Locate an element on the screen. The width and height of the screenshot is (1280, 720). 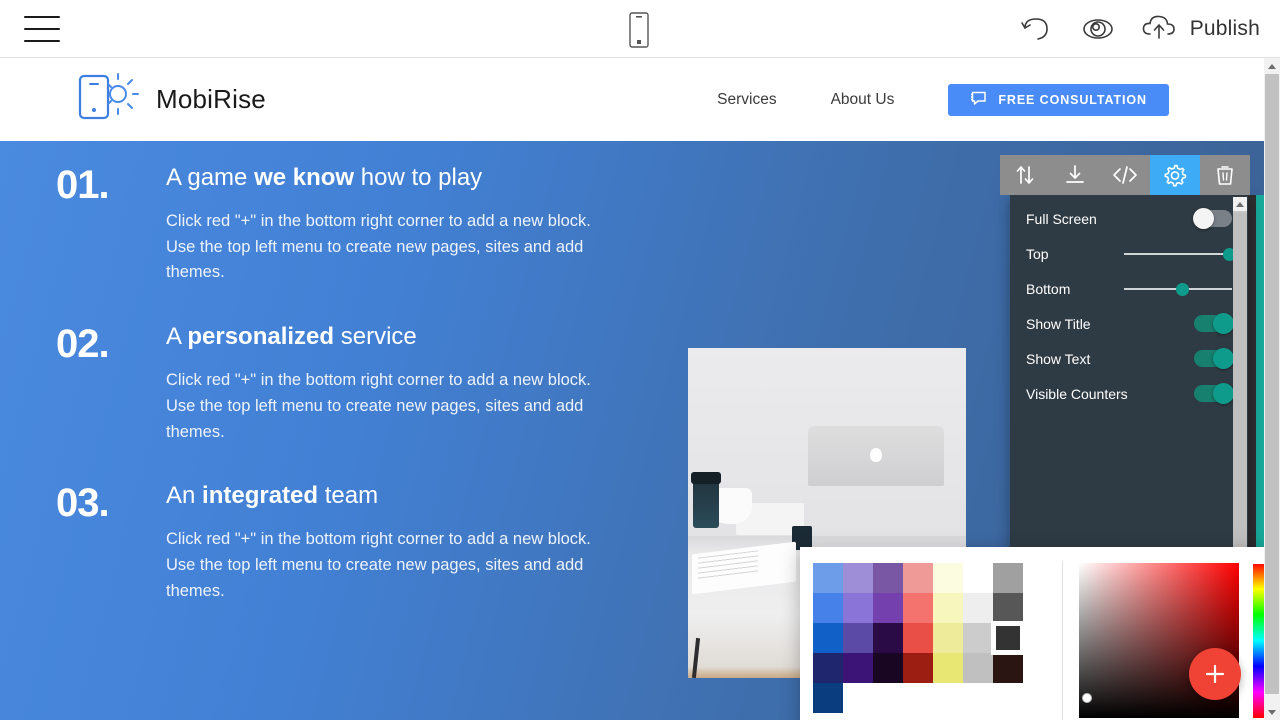
feature-title-post: team is located at coordinates (348, 496).